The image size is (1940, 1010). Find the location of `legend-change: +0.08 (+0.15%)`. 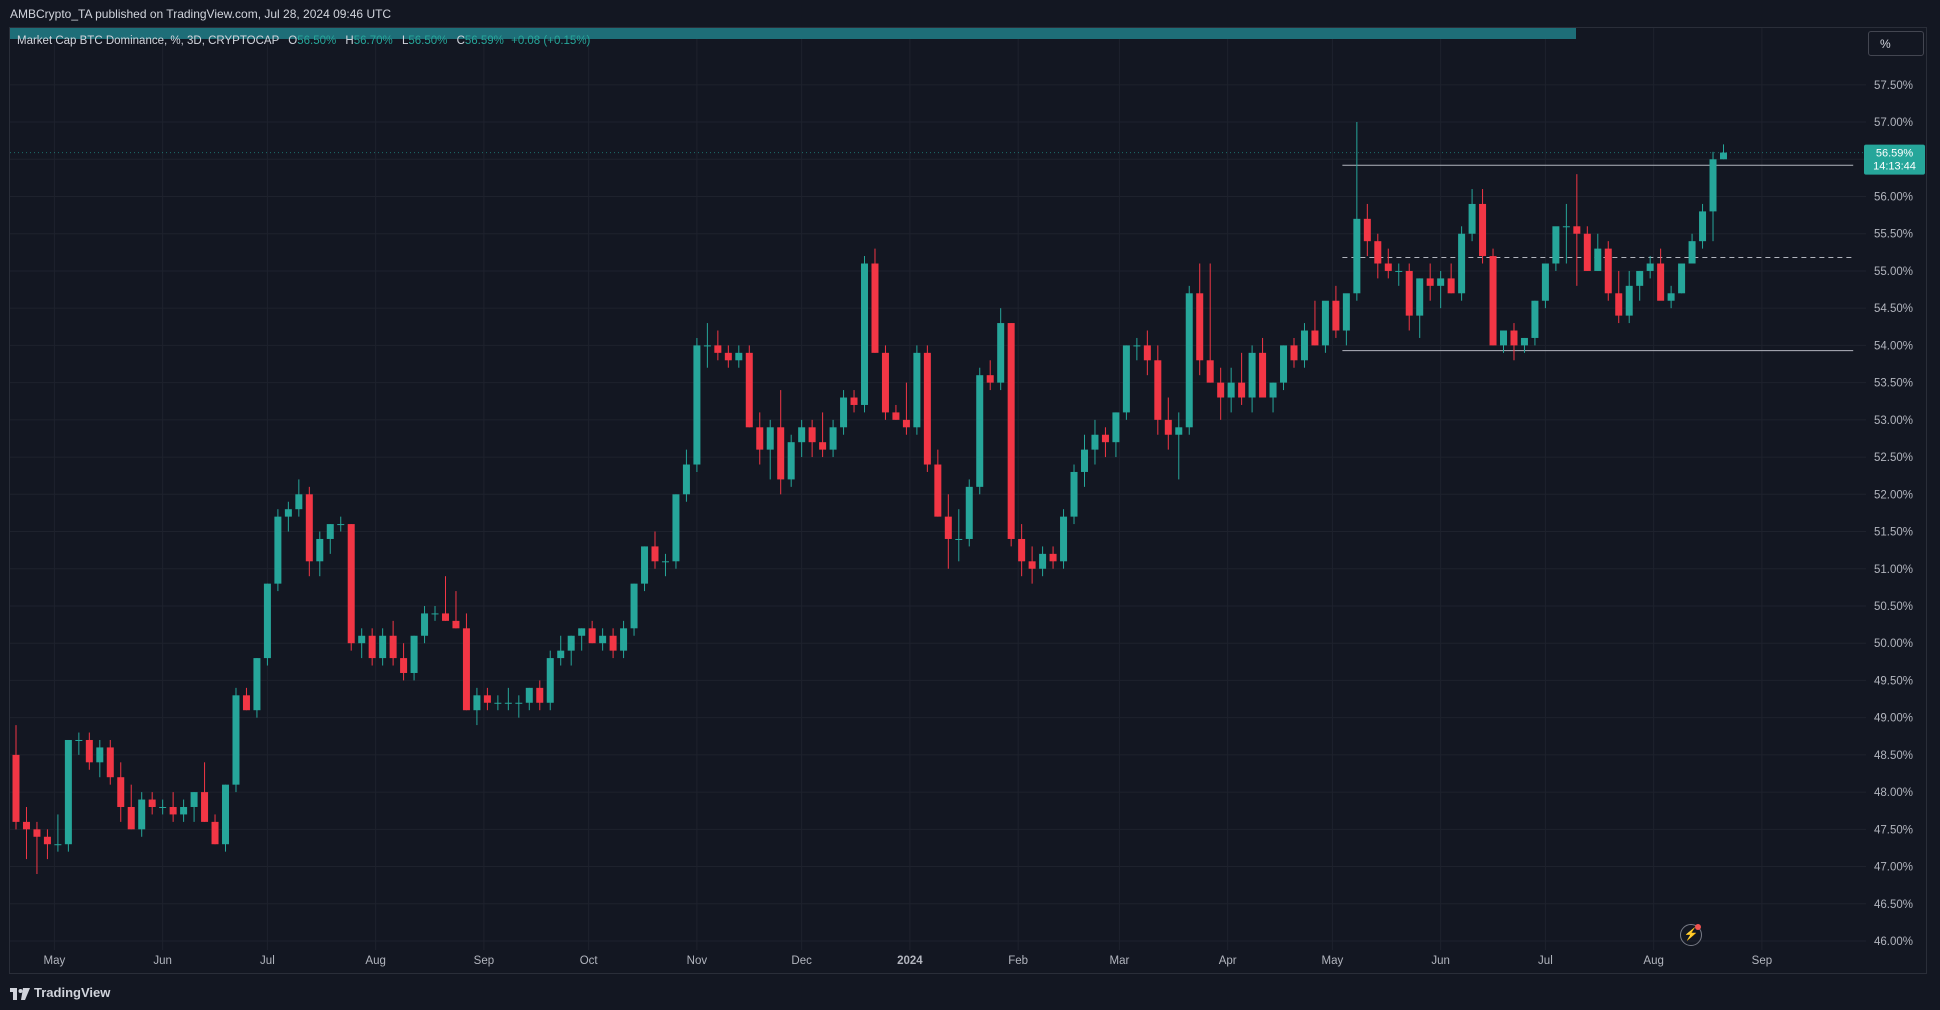

legend-change: +0.08 (+0.15%) is located at coordinates (551, 41).